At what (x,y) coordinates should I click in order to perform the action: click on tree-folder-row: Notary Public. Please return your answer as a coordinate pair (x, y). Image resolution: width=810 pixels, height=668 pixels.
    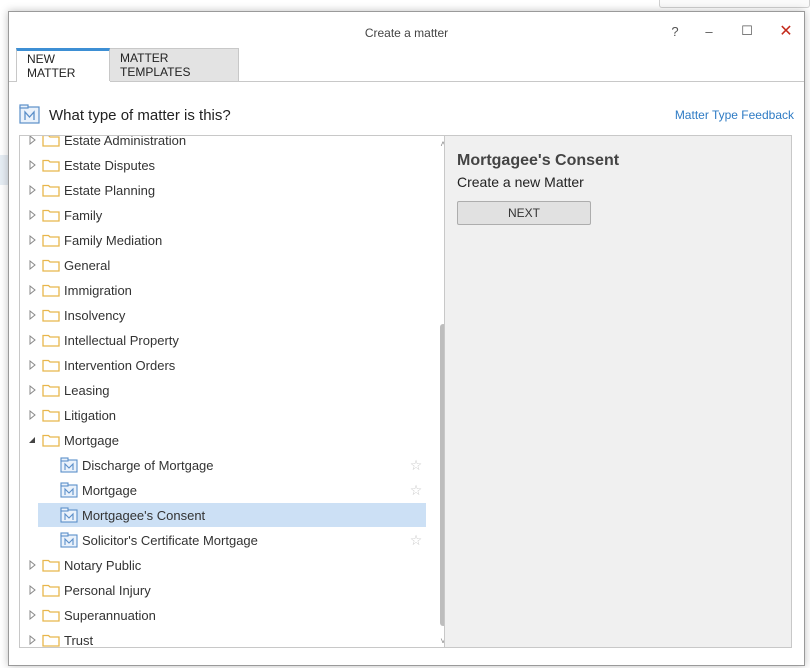
    Looking at the image, I should click on (224, 565).